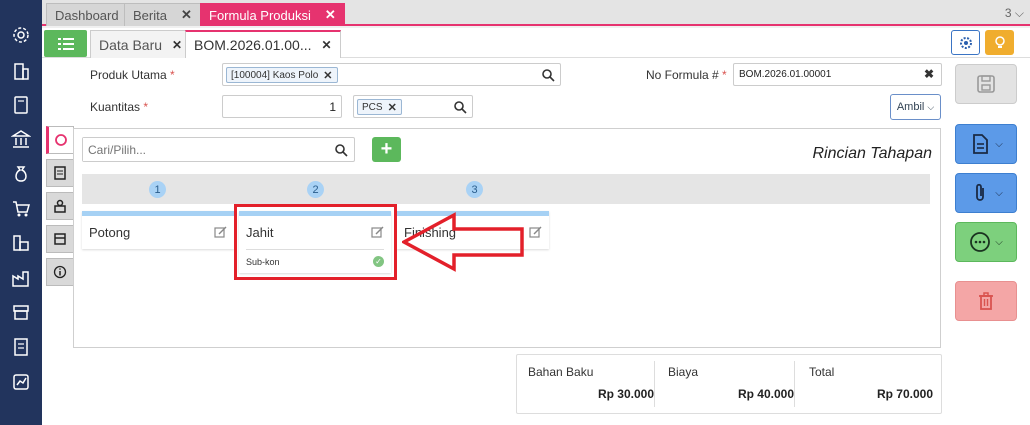  I want to click on kuantitas-input: 1, so click(282, 106).